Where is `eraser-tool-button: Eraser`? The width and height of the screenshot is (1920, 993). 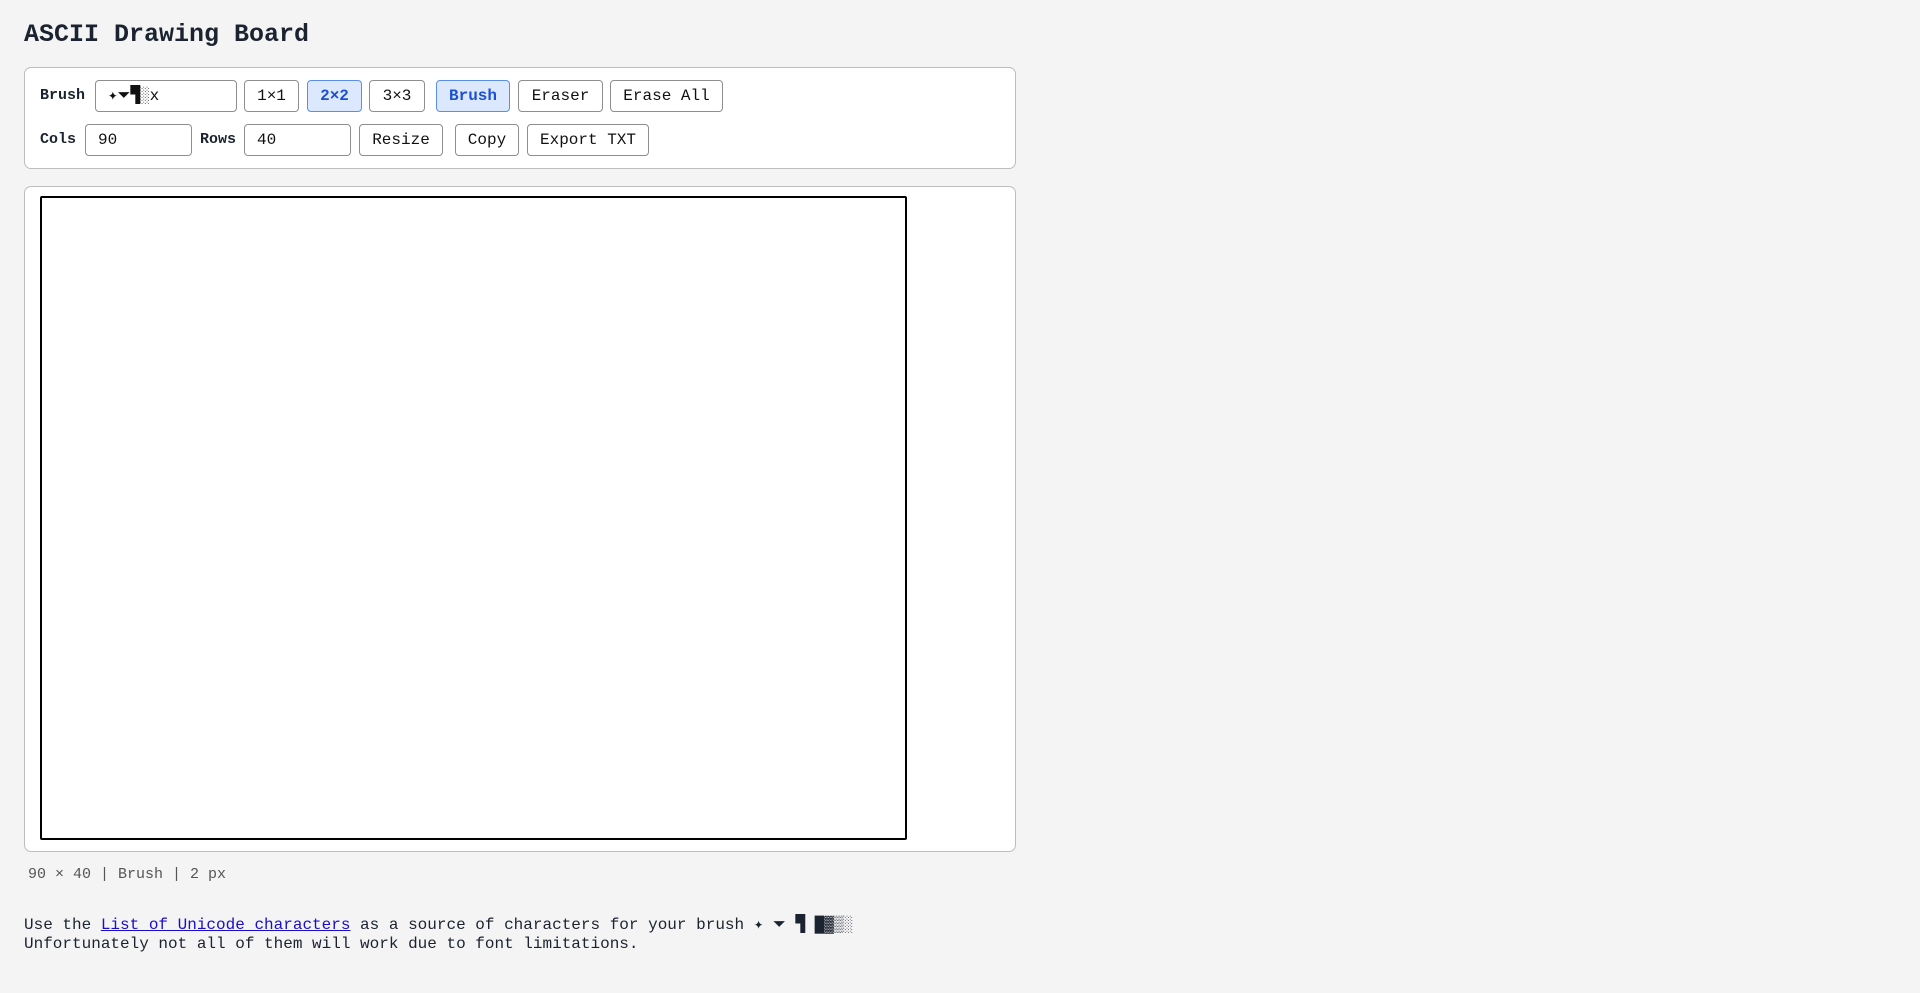 eraser-tool-button: Eraser is located at coordinates (560, 96).